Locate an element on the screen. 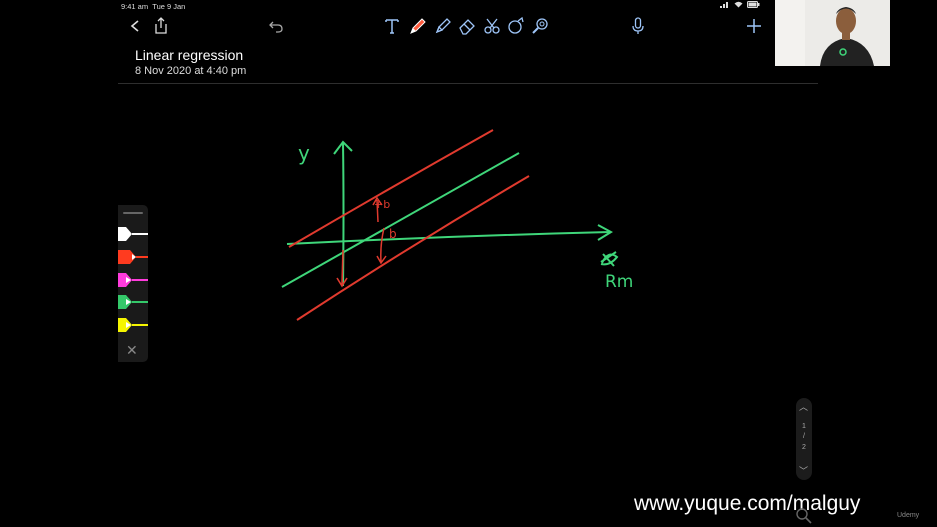 This screenshot has height=527, width=937. udemy-badge: Udemy is located at coordinates (908, 515).